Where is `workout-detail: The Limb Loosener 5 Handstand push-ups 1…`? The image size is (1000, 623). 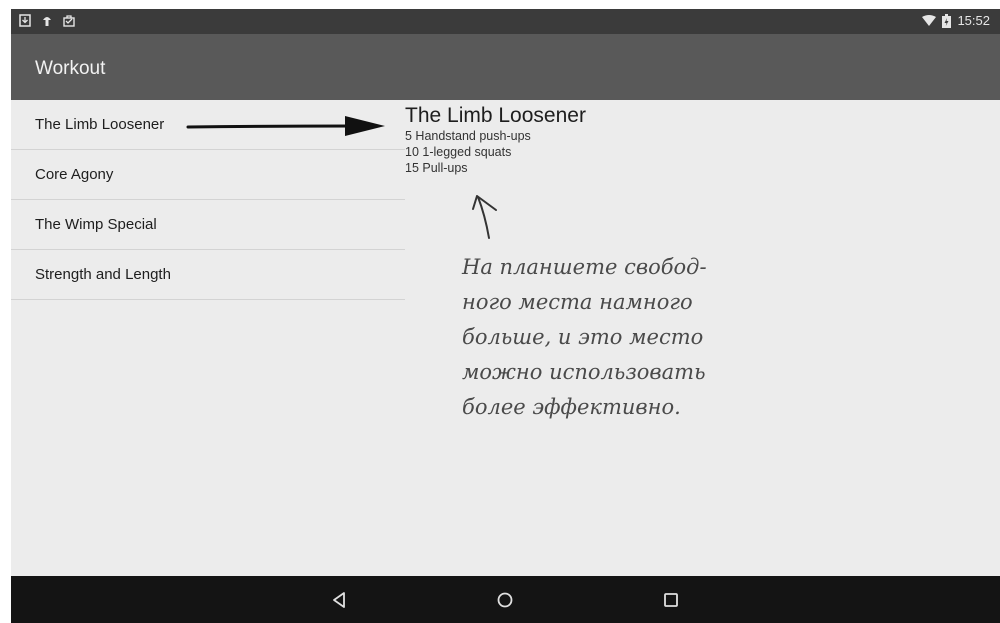
workout-detail: The Limb Loosener 5 Handstand push-ups 1… is located at coordinates (495, 140).